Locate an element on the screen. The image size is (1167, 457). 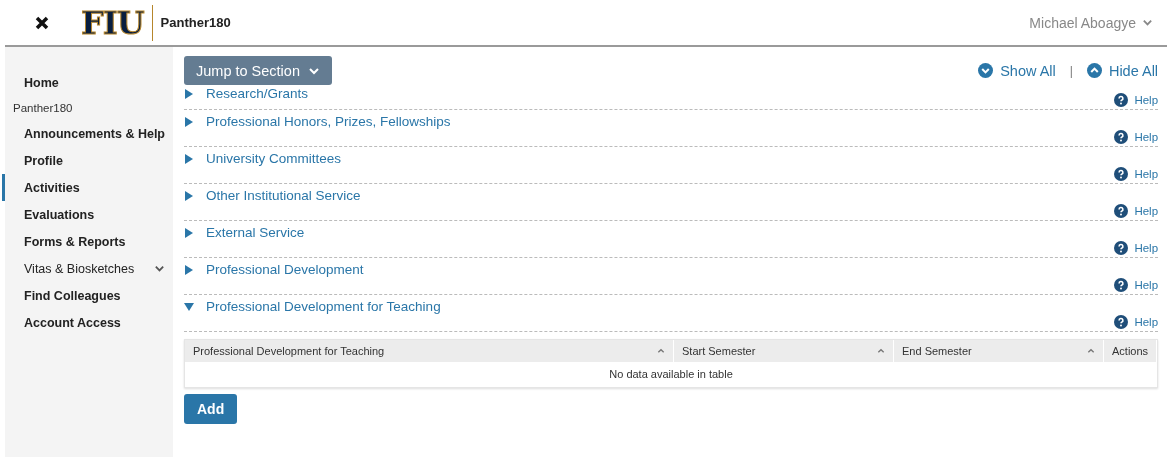
section-title: Professional Development is located at coordinates (274, 267).